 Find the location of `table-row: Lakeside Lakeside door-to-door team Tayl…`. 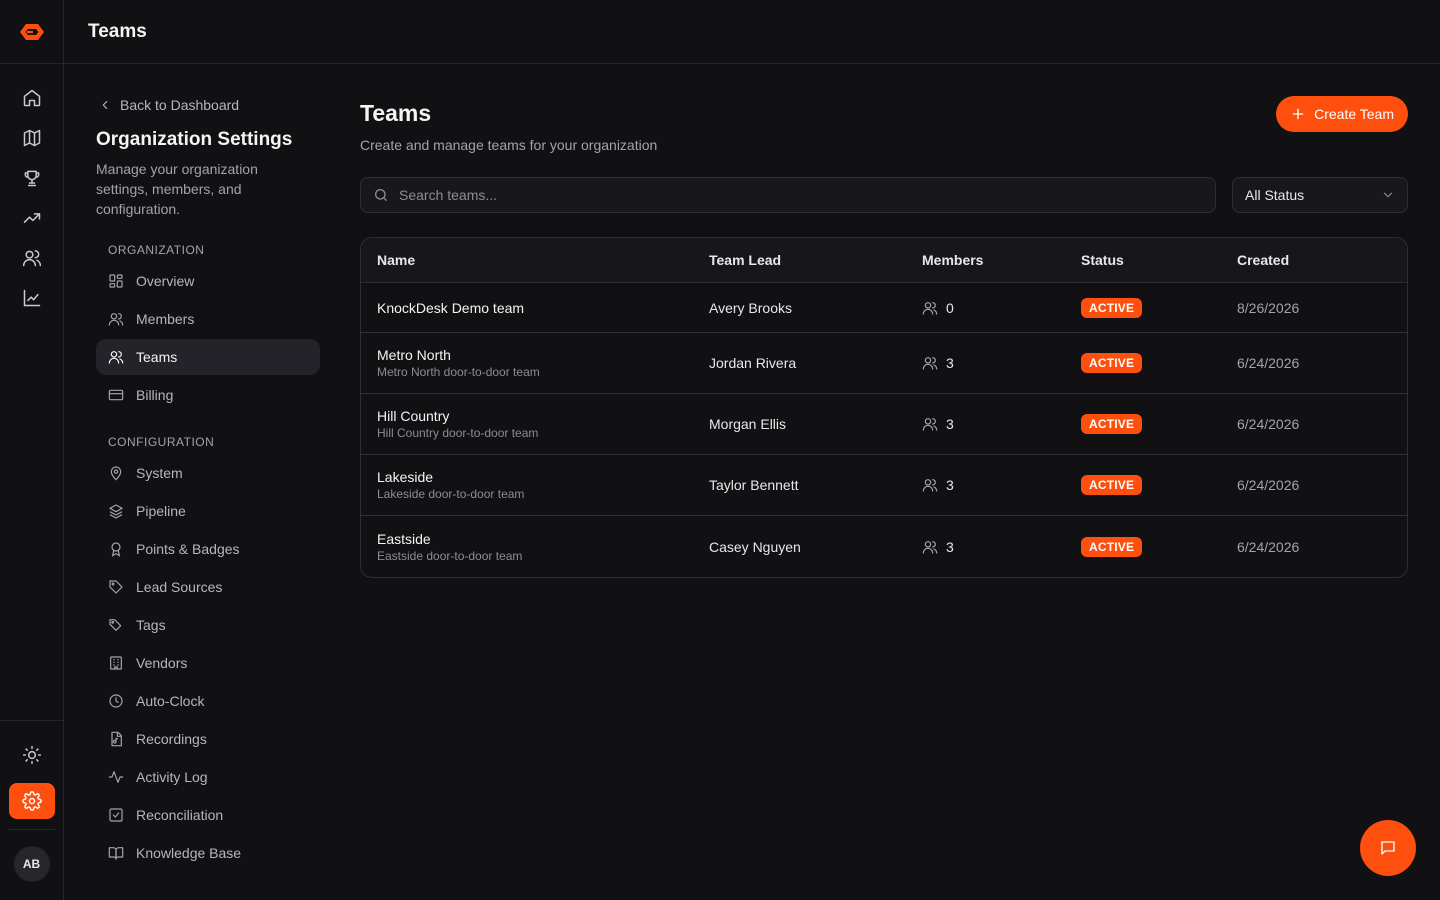

table-row: Lakeside Lakeside door-to-door team Tayl… is located at coordinates (884, 485).